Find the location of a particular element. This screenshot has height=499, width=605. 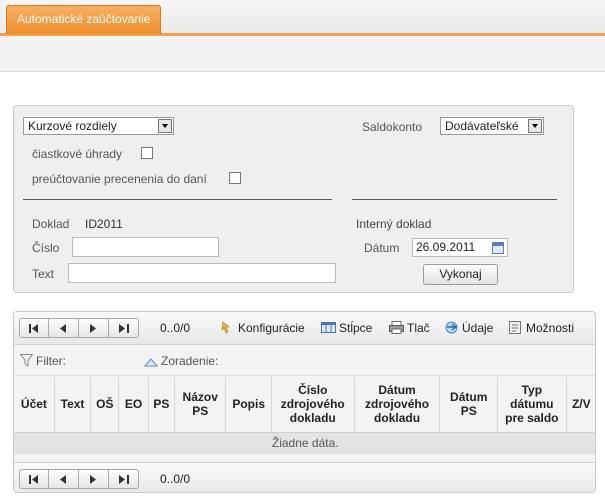

footer-page-info: 0..0/0 is located at coordinates (175, 479).